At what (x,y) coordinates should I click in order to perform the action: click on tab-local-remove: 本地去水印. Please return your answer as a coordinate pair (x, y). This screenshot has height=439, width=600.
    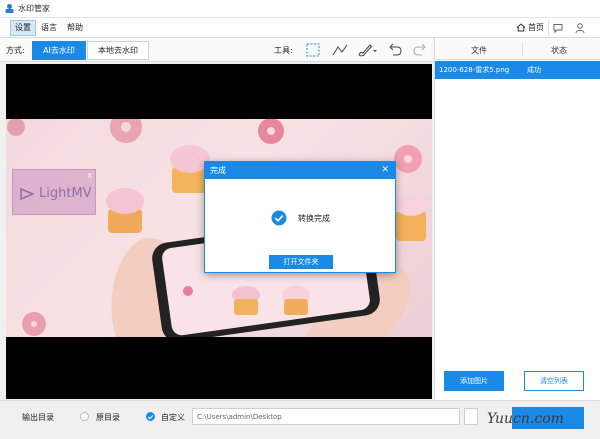
    Looking at the image, I should click on (118, 50).